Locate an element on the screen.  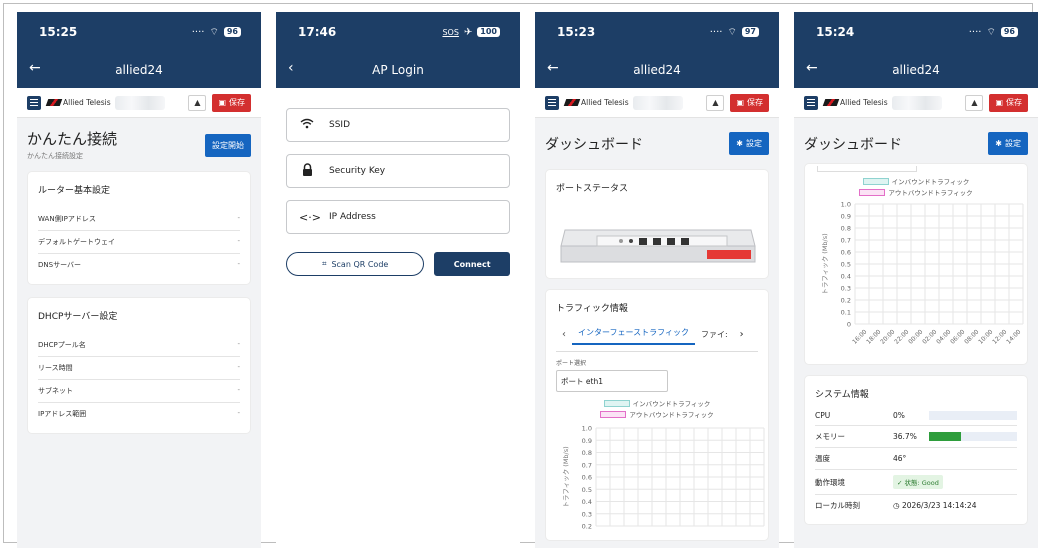
x-tick-label: 10:00 is located at coordinates (985, 336).